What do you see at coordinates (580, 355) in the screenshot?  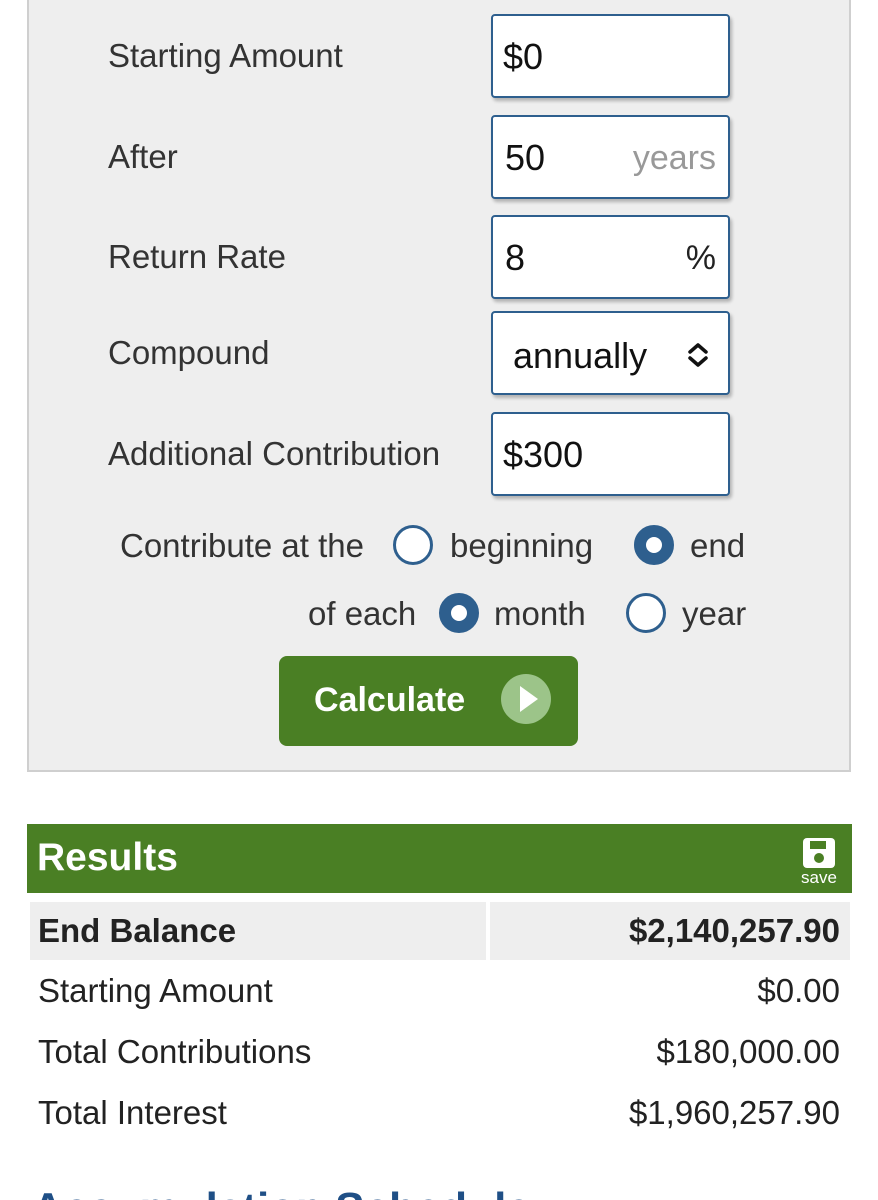 I see `compound-selected-value: annually` at bounding box center [580, 355].